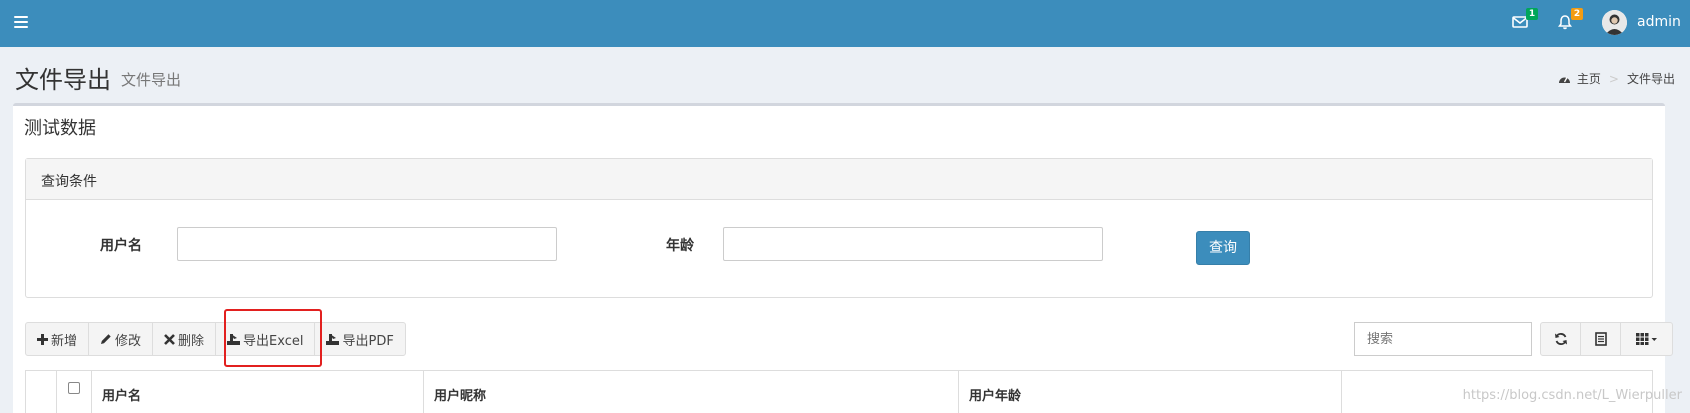 This screenshot has height=413, width=1690. What do you see at coordinates (64, 341) in the screenshot?
I see `add-button-label: 新增` at bounding box center [64, 341].